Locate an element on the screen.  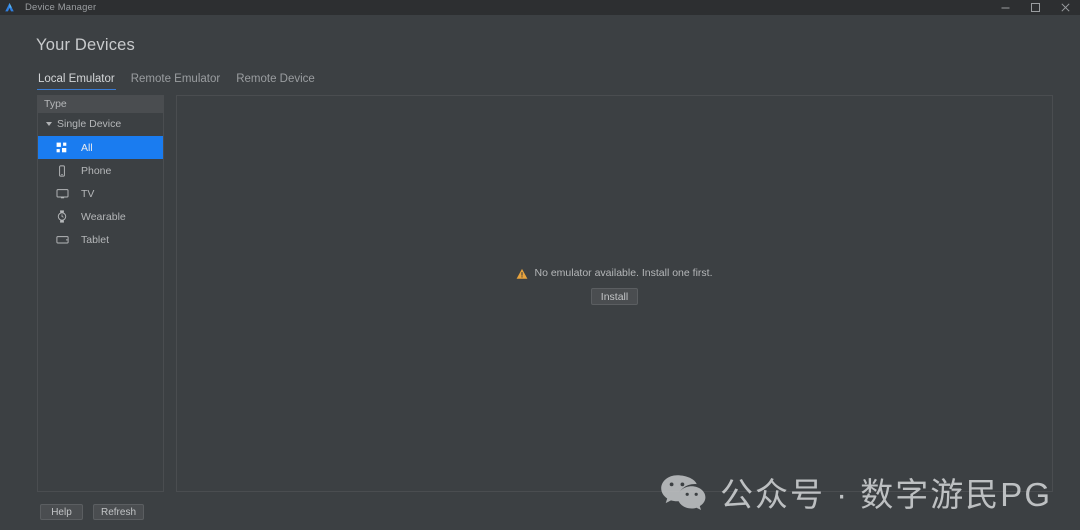
close-icon is located at coordinates (1065, 7).